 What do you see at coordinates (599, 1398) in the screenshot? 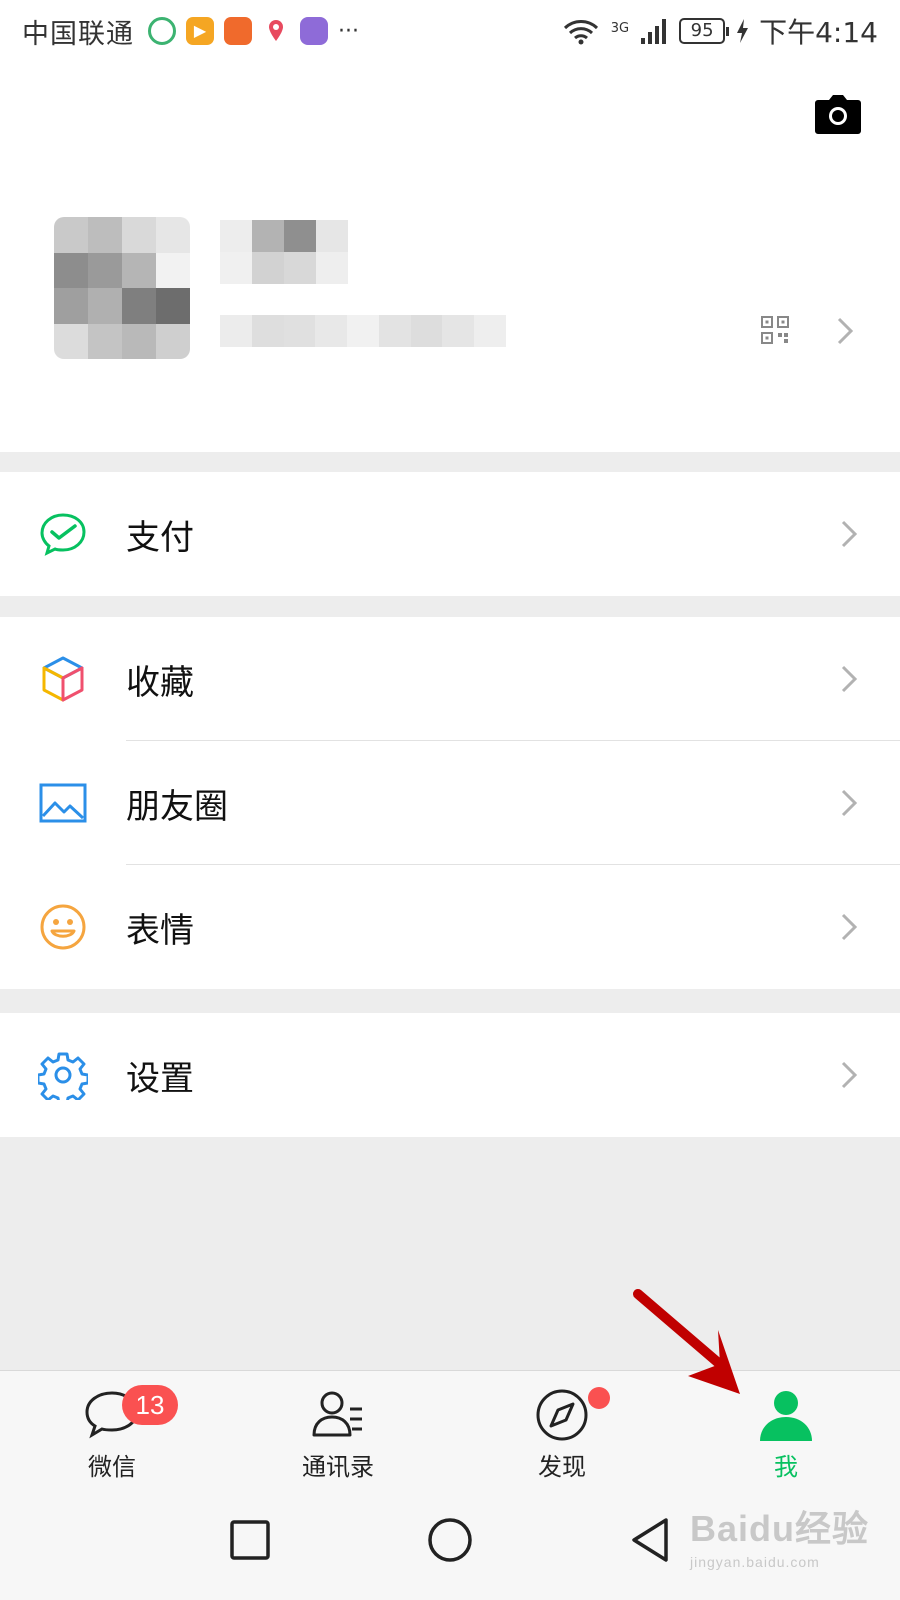
I see `new-content-dot` at bounding box center [599, 1398].